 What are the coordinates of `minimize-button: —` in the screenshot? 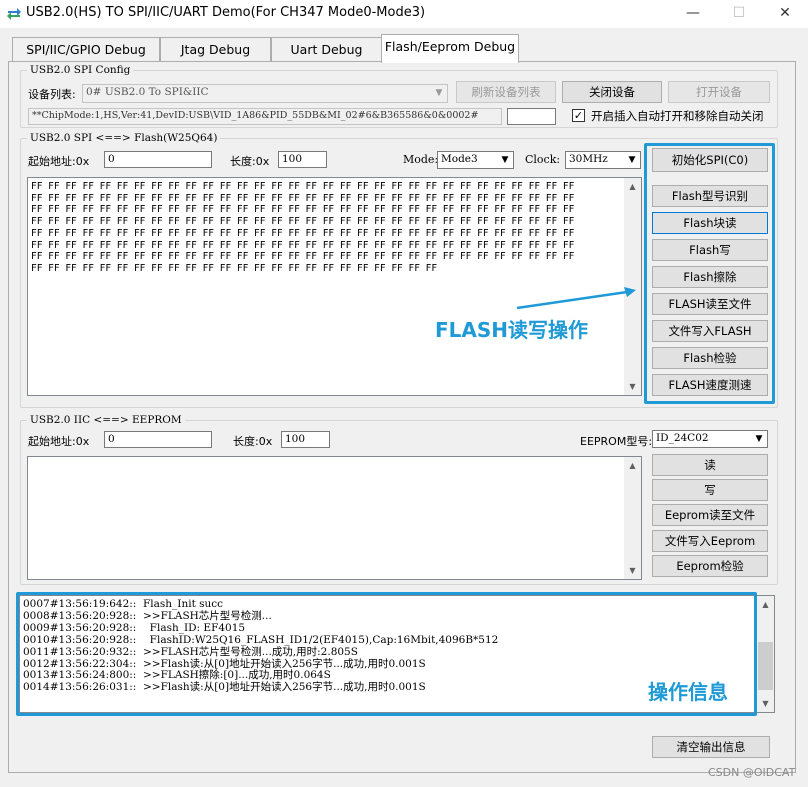 It's located at (693, 14).